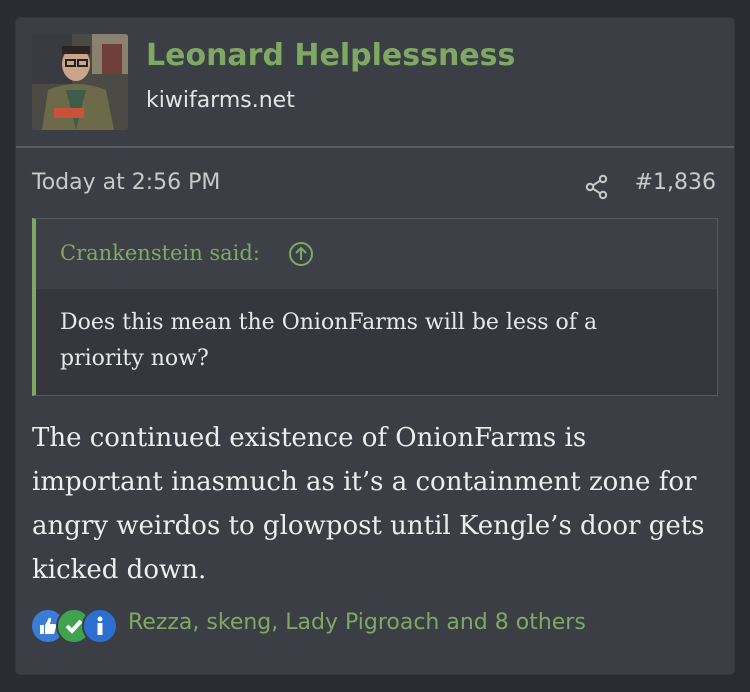 The height and width of the screenshot is (692, 750). I want to click on author-title: kiwifarms.net, so click(220, 100).